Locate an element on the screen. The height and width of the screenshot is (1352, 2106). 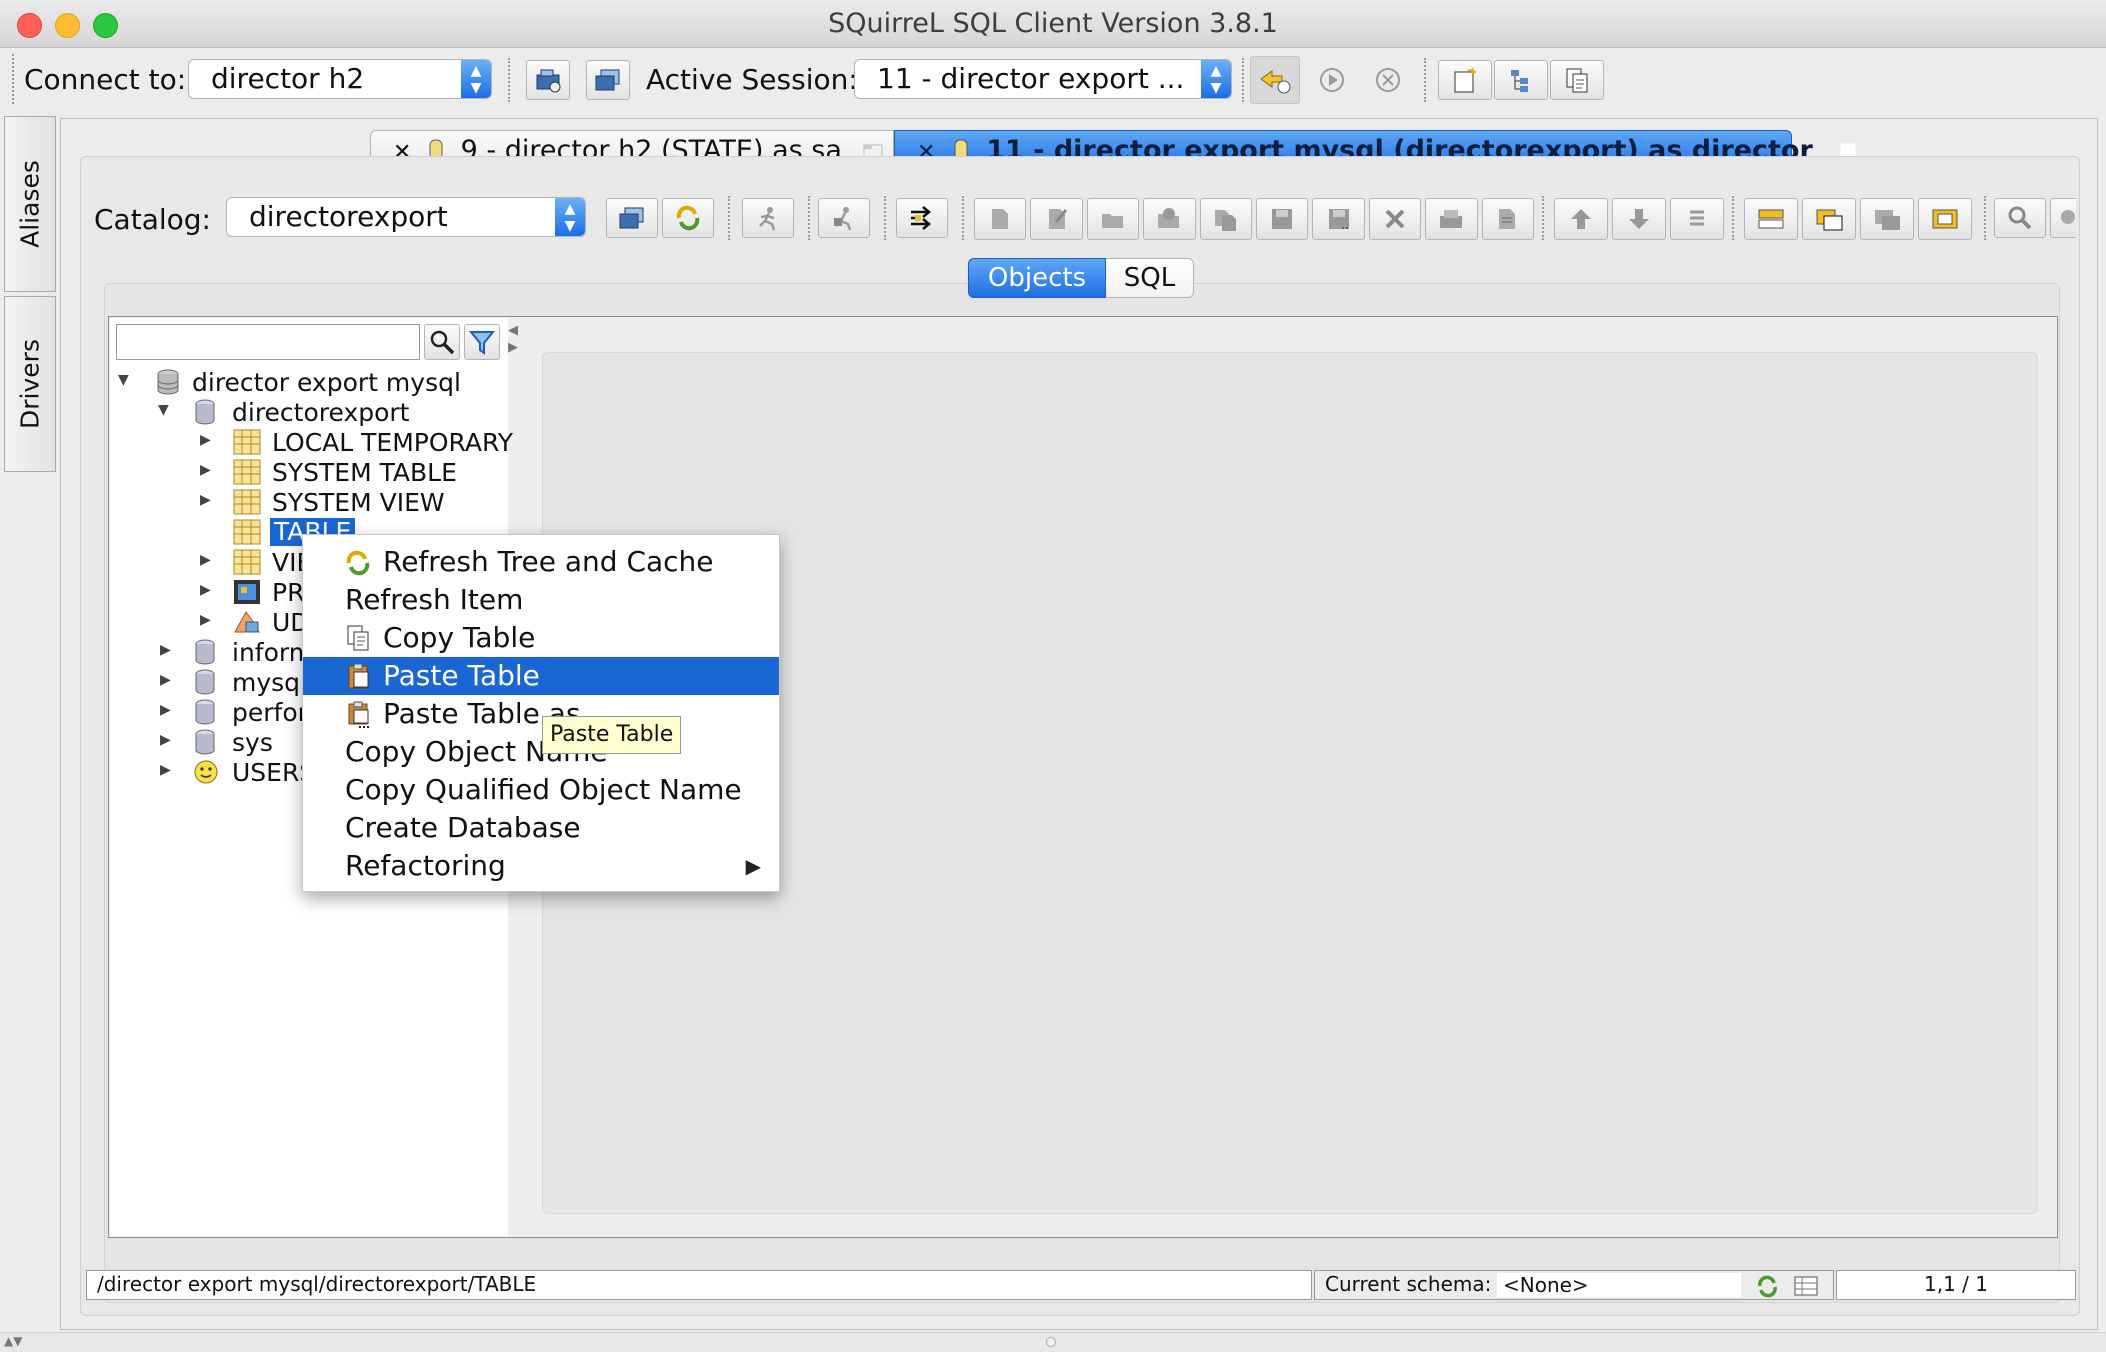
tree-node-mysql: mysql is located at coordinates (269, 683).